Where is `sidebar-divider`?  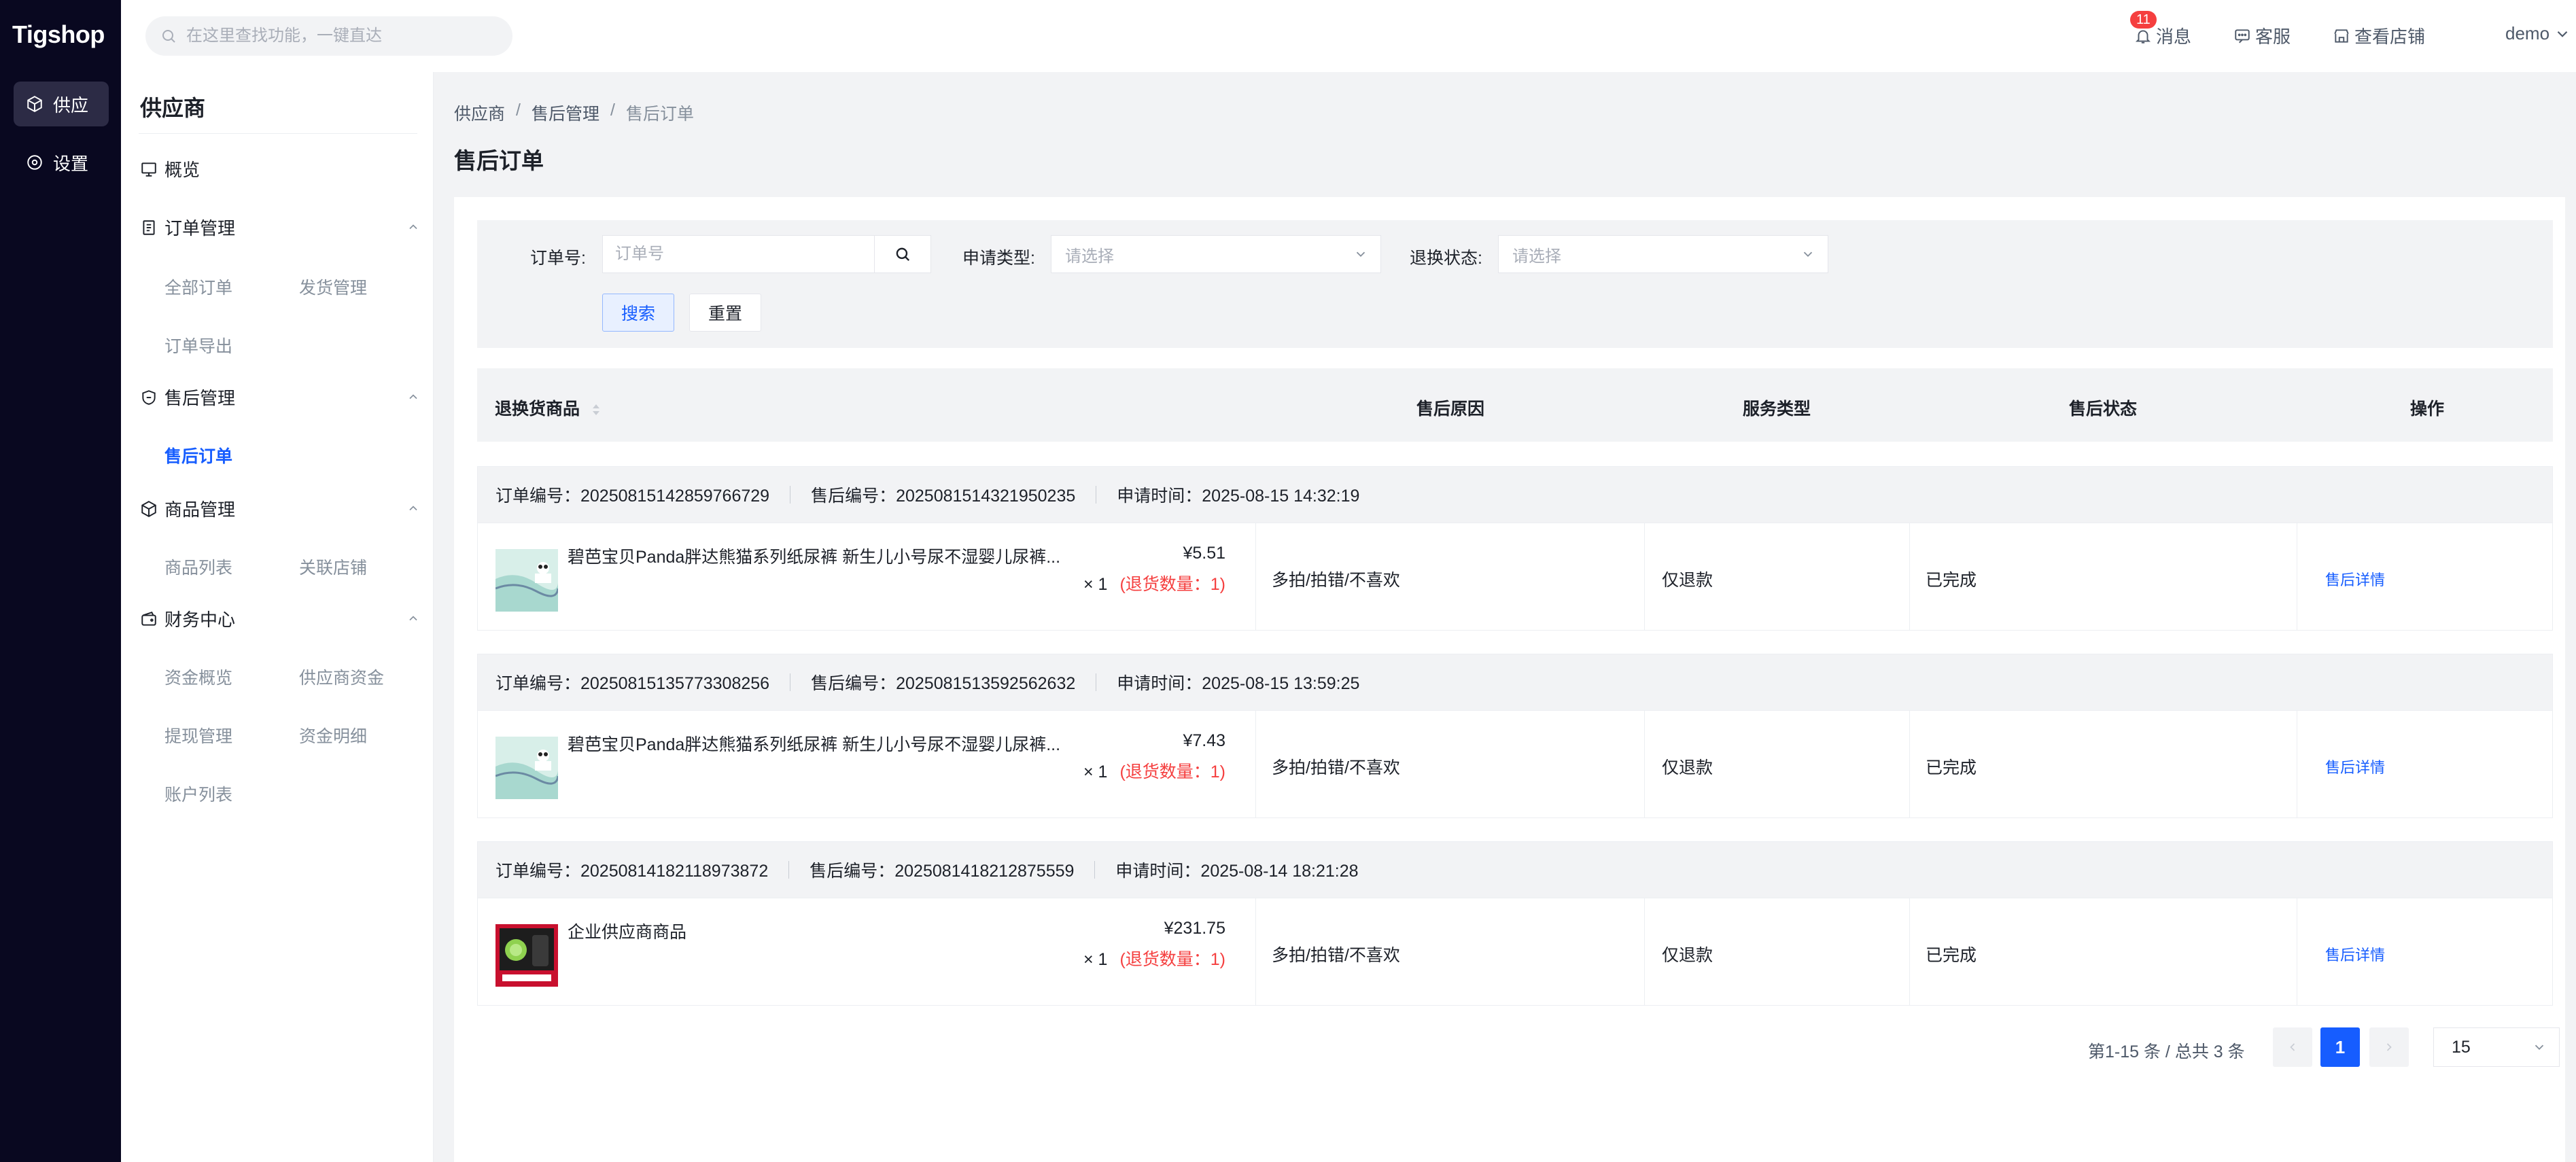
sidebar-divider is located at coordinates (278, 133).